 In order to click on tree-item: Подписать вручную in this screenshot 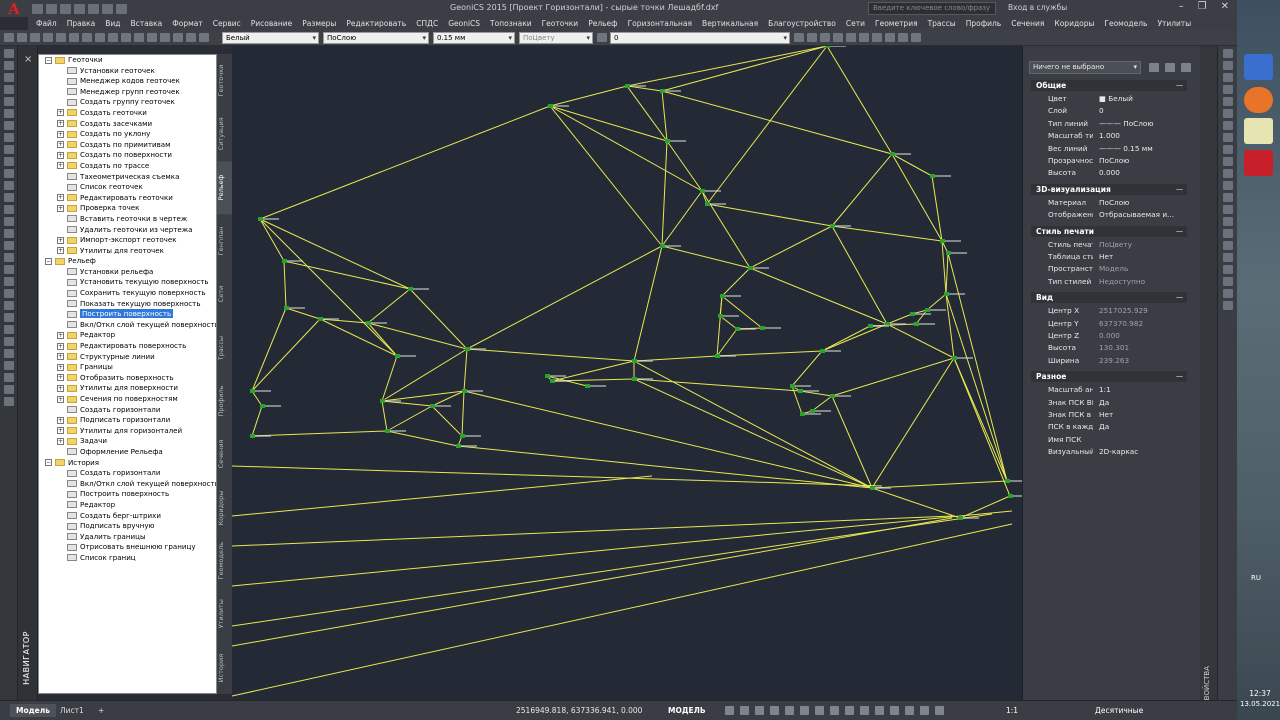, I will do `click(127, 526)`.